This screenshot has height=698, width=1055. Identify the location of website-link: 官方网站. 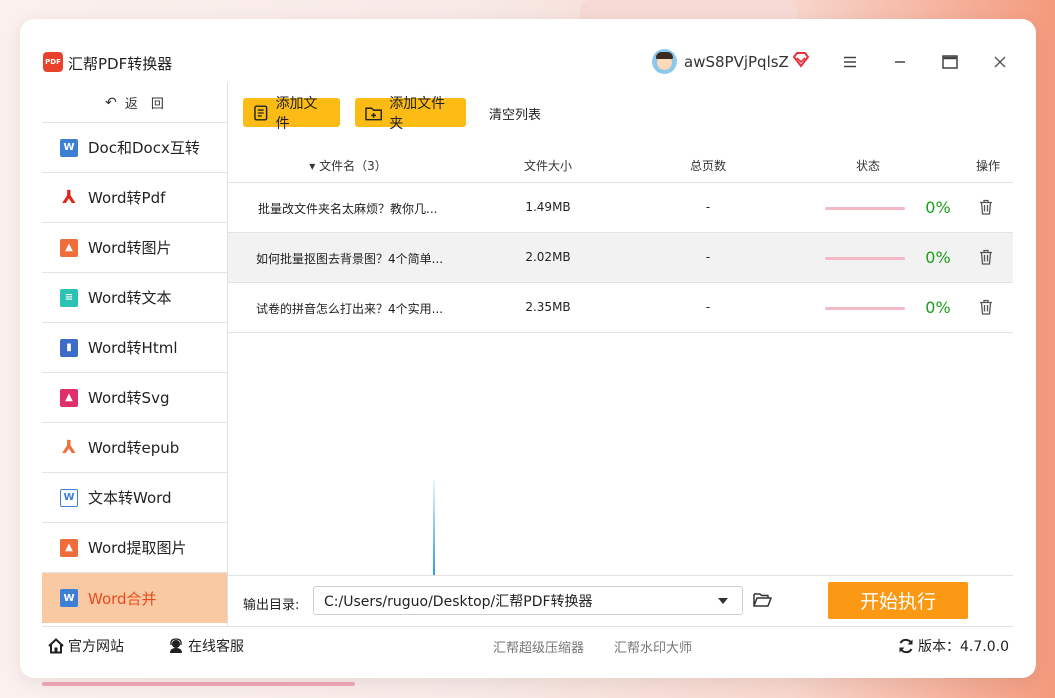
(86, 646).